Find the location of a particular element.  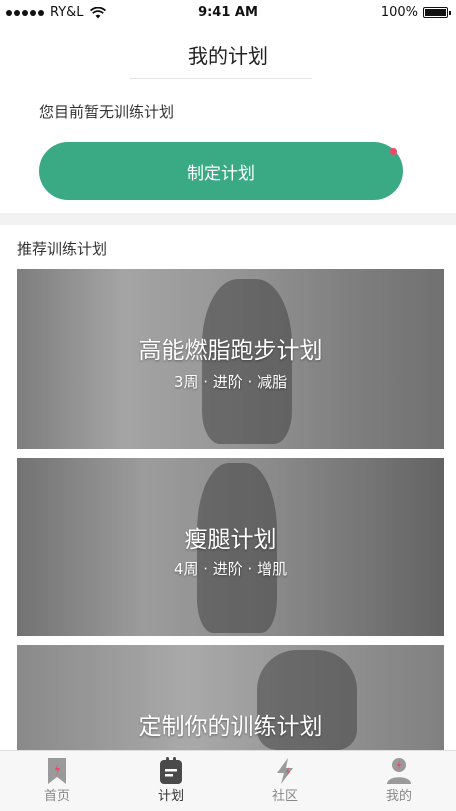

tab-plan: 计划 is located at coordinates (171, 781).